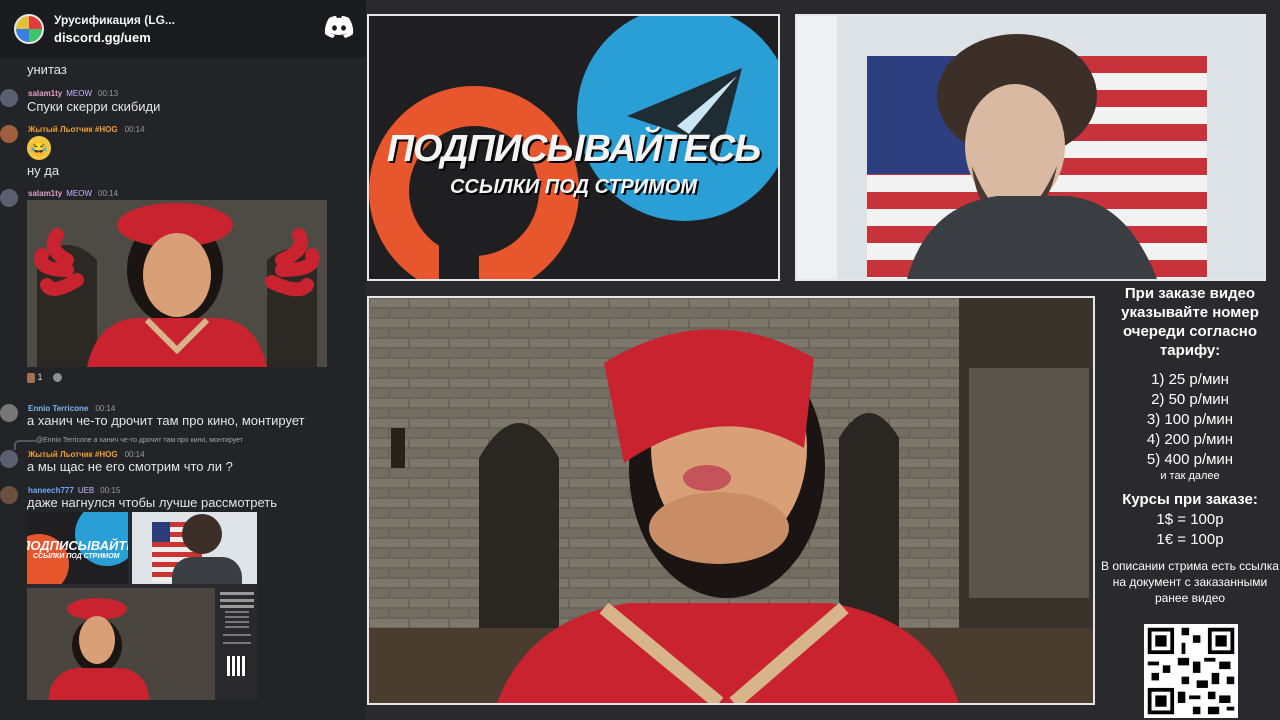  I want to click on exchange-rate-item: 1€ = 100р, so click(1190, 539).